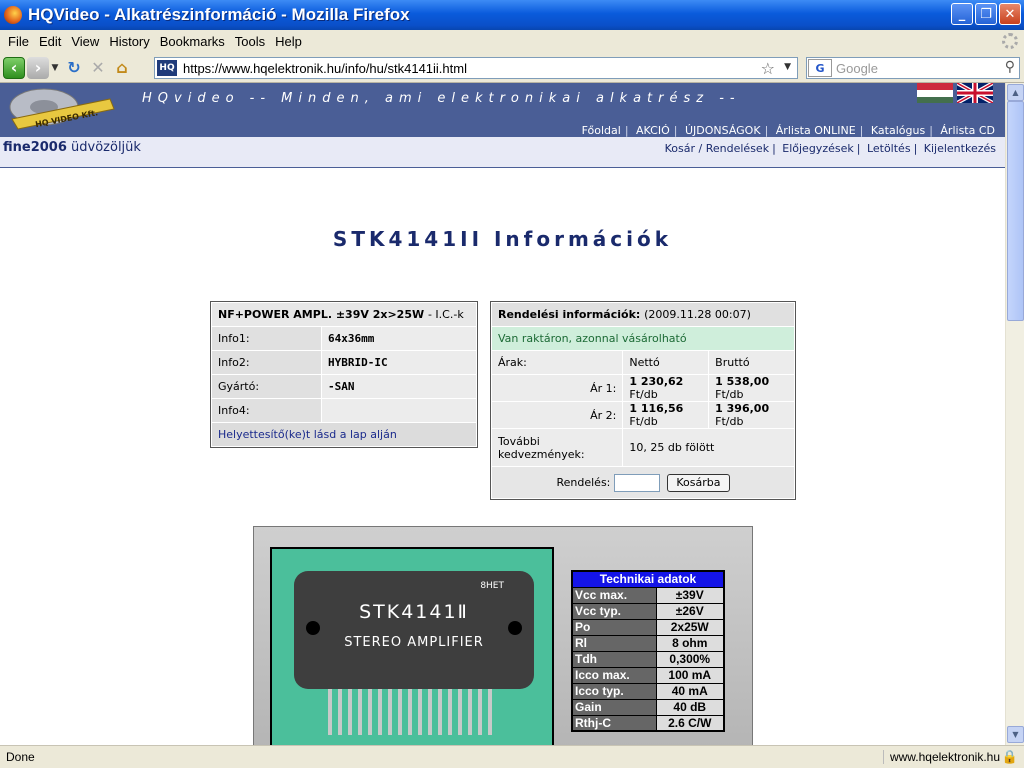 The width and height of the screenshot is (1024, 768). I want to click on net-price: 1 116,56, so click(656, 408).